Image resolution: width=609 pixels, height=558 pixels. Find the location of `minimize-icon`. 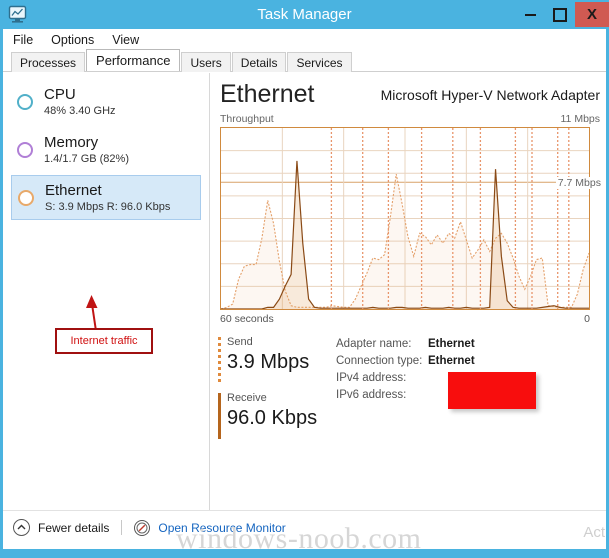

minimize-icon is located at coordinates (530, 14).